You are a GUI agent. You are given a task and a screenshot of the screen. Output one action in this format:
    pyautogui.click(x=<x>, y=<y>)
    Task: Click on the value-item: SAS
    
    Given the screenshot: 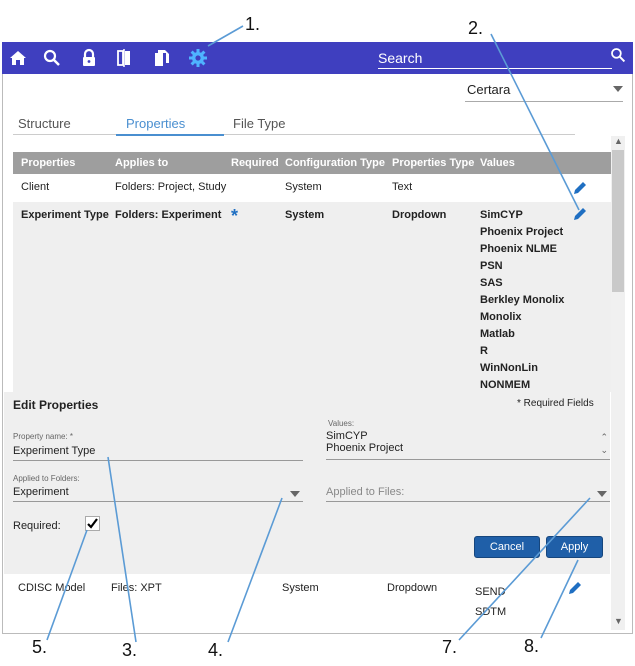 What is the action you would take?
    pyautogui.click(x=491, y=283)
    